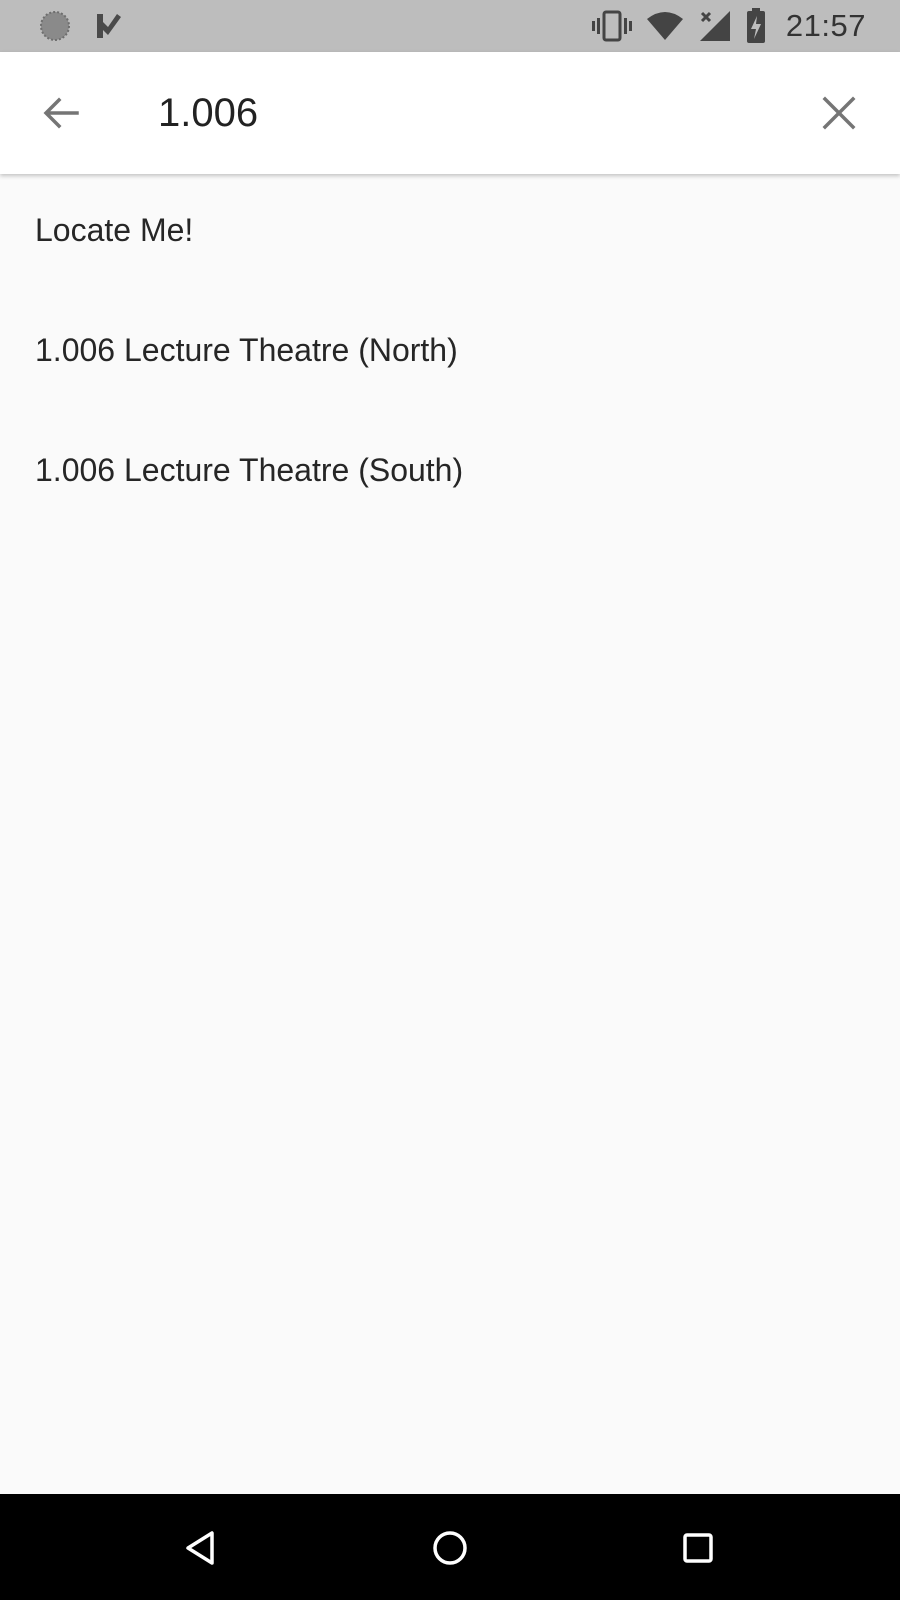  I want to click on result-label: 1.006 Lecture Theatre (South), so click(249, 469).